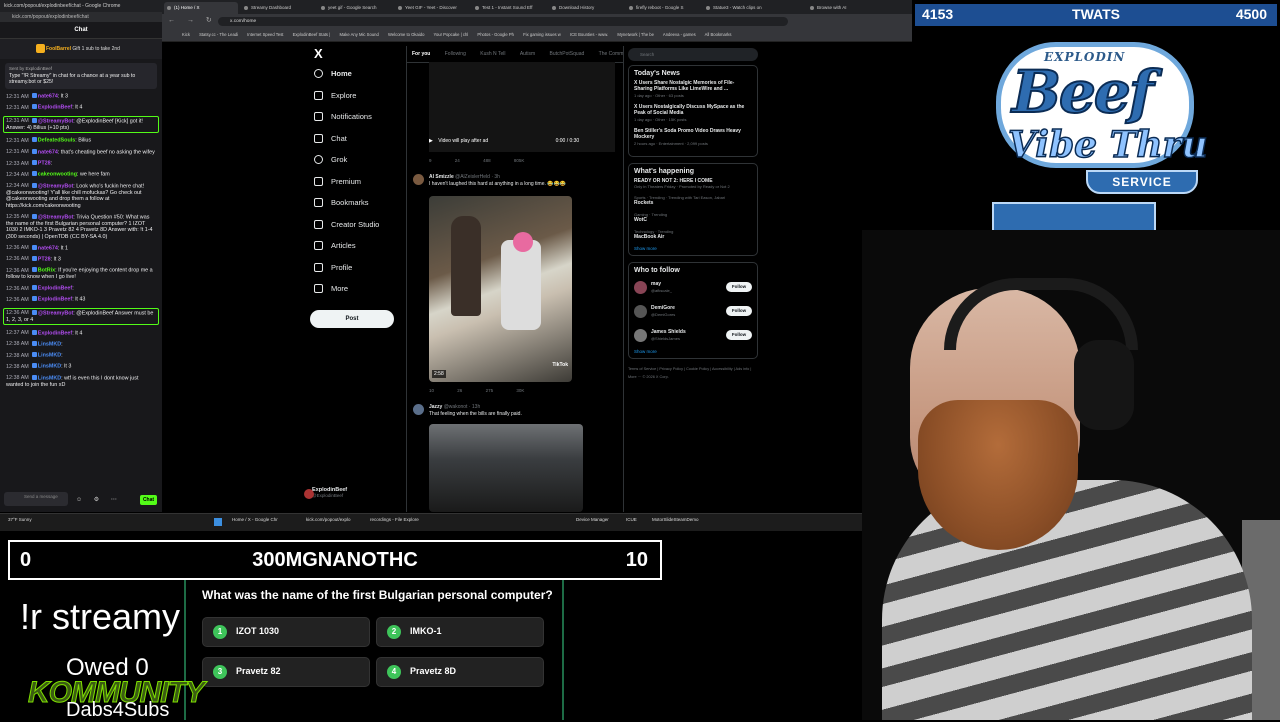 This screenshot has width=1280, height=722. What do you see at coordinates (357, 96) in the screenshot?
I see `nav-item-explore: Explore` at bounding box center [357, 96].